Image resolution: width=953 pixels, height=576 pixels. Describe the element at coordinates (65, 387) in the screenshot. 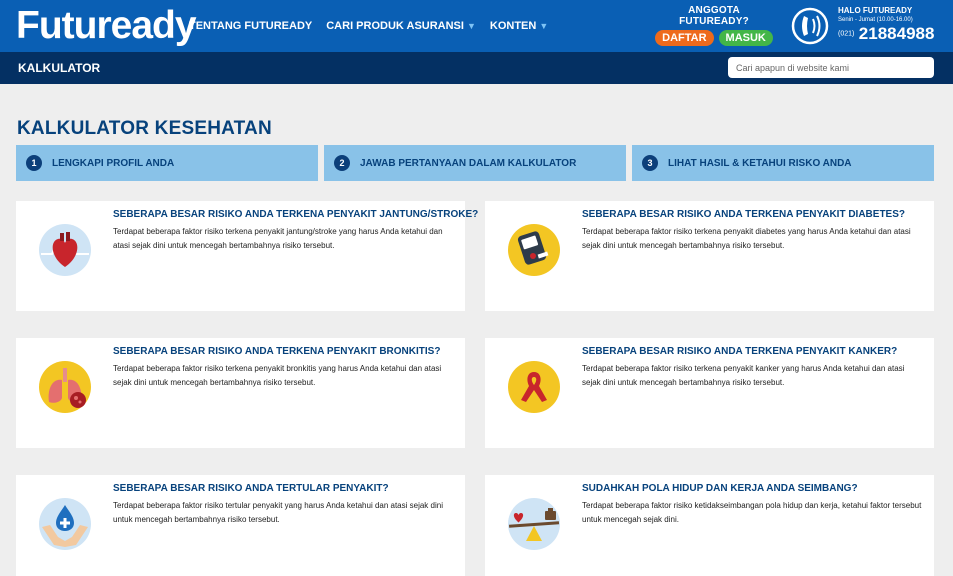

I see `lungs-icon` at that location.